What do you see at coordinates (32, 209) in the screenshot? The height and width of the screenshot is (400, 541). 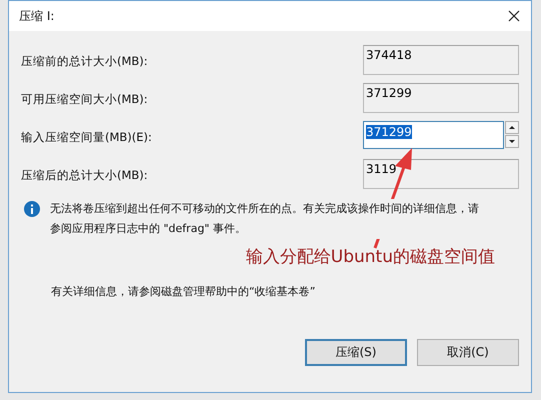 I see `info-icon` at bounding box center [32, 209].